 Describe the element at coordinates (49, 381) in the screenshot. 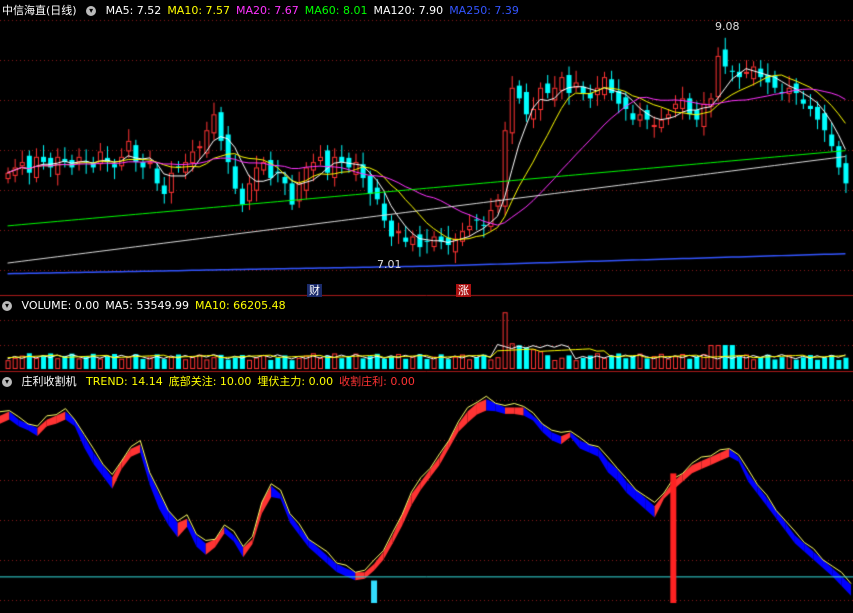

I see `indicator-title: 庄利收割机` at that location.